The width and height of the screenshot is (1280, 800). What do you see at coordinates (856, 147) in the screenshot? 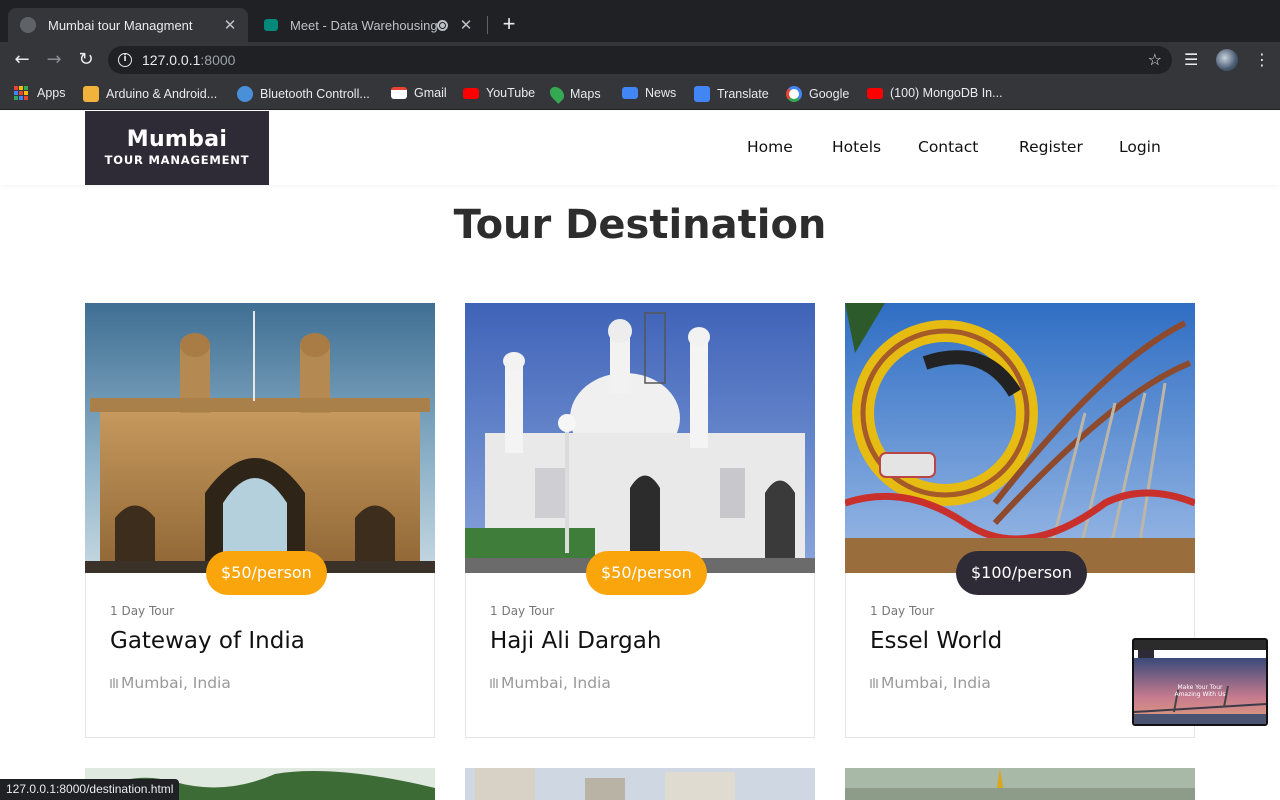
I see `nav-hotels: Hotels` at bounding box center [856, 147].